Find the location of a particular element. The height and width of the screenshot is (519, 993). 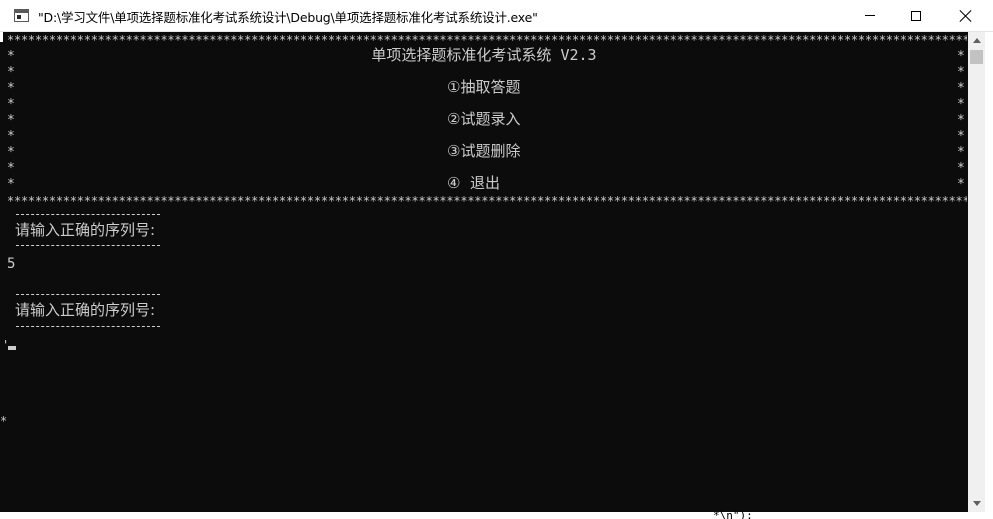

close-button is located at coordinates (966, 15).